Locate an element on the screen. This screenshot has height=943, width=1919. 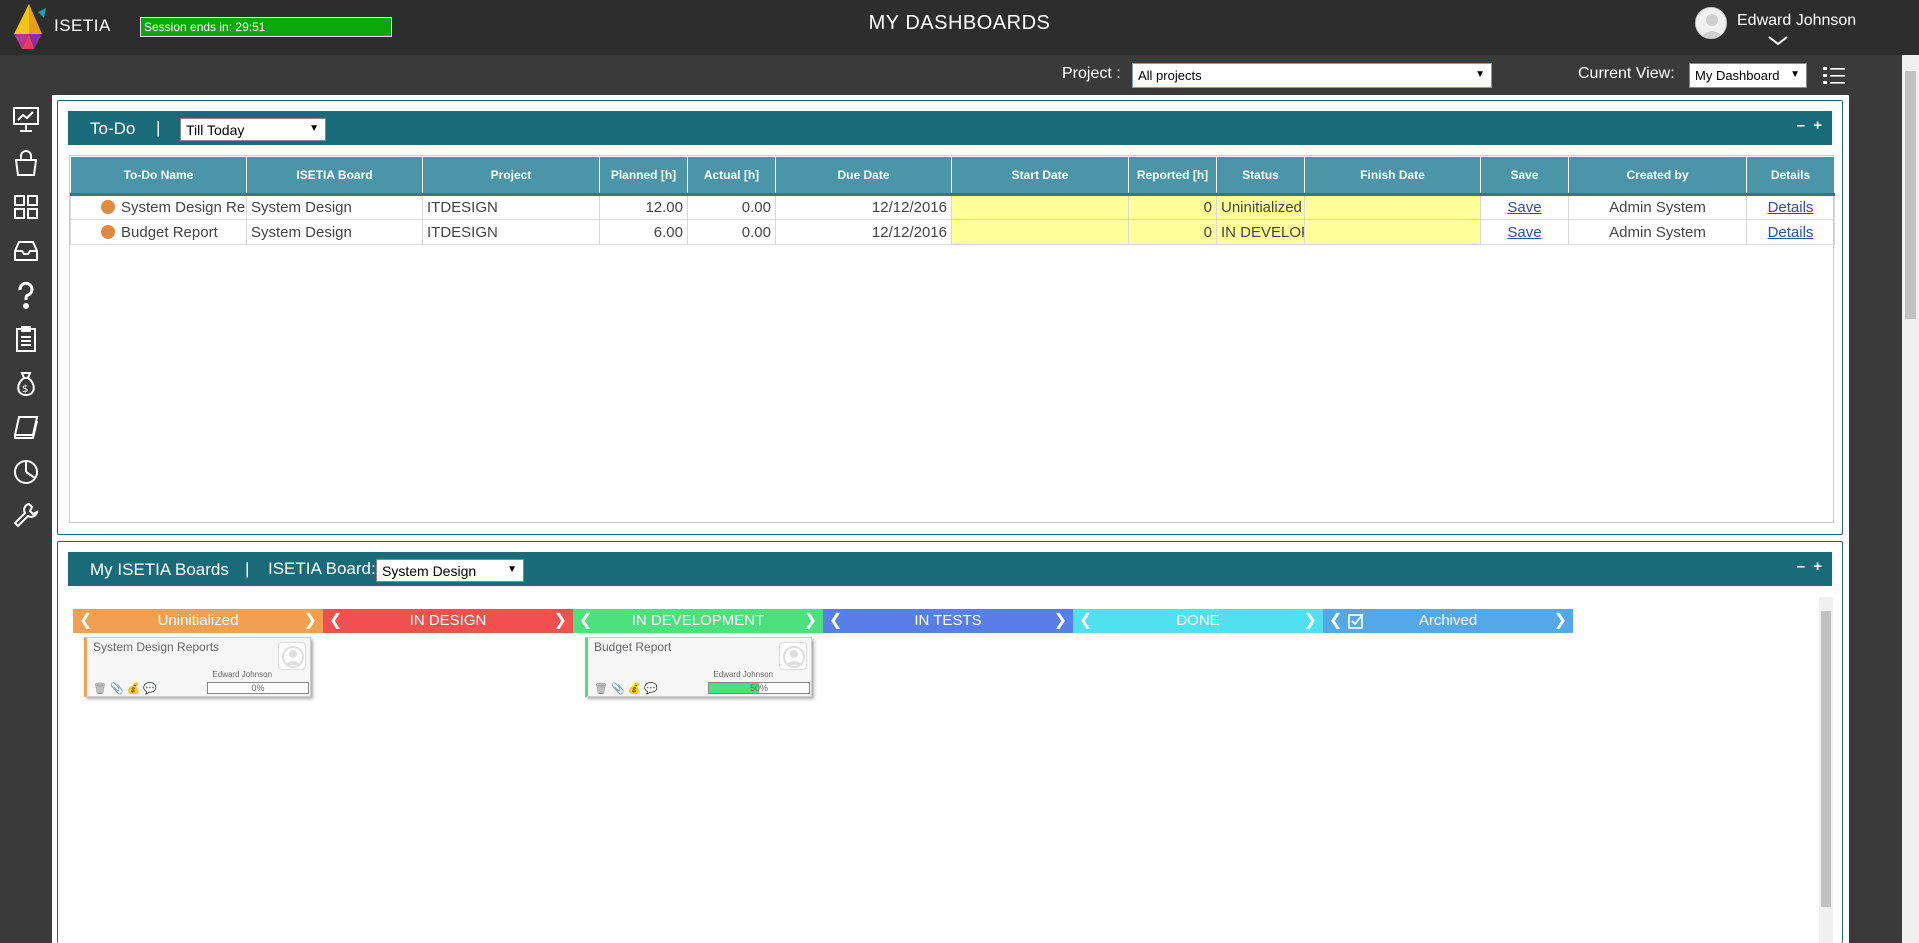
column-header: Reported [h] is located at coordinates (1172, 176).